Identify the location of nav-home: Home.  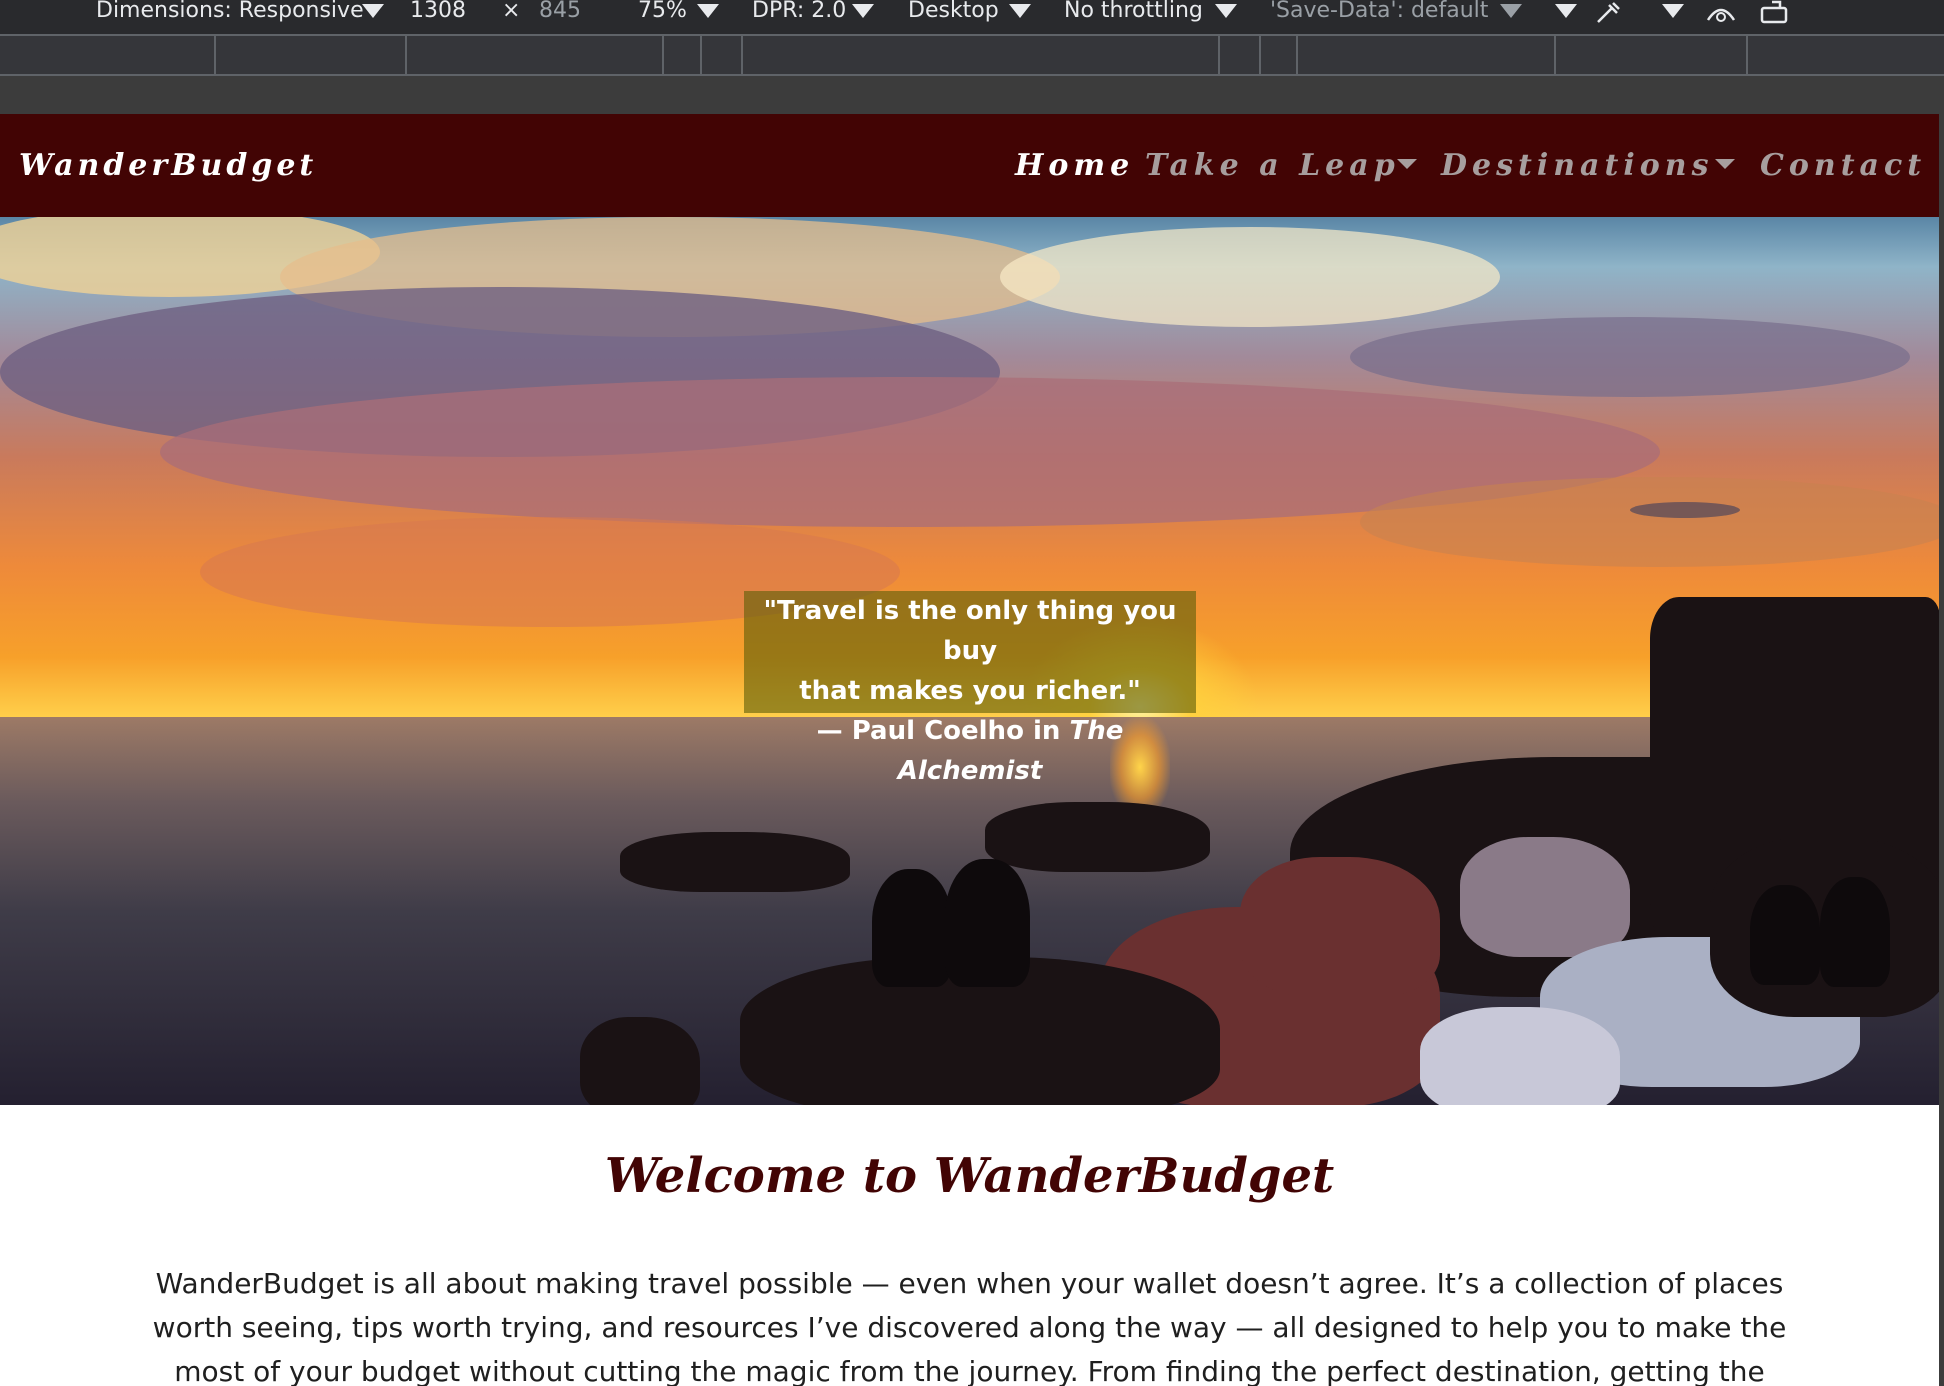
(1074, 165).